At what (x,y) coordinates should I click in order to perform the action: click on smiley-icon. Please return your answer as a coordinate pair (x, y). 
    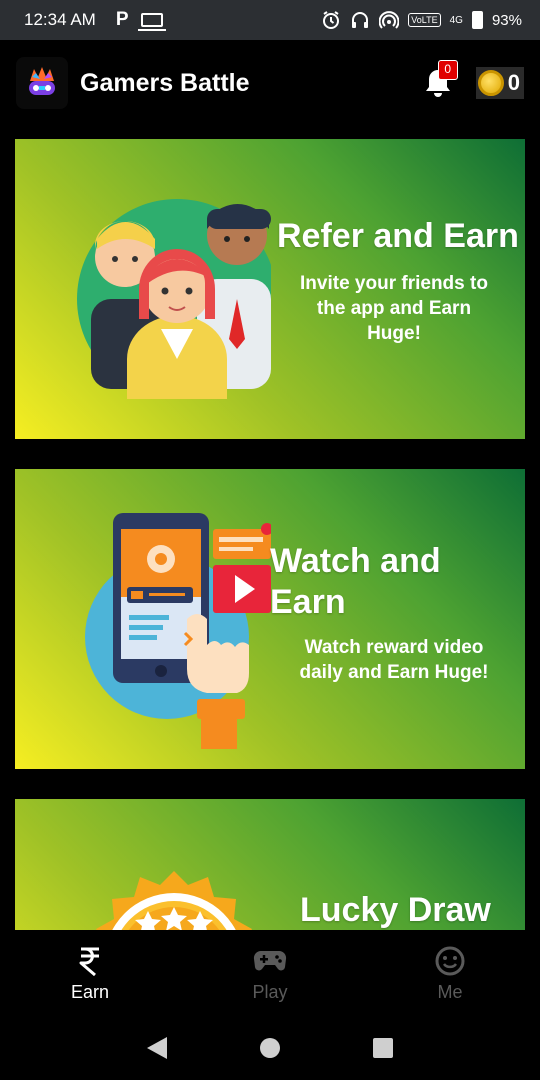
    Looking at the image, I should click on (450, 961).